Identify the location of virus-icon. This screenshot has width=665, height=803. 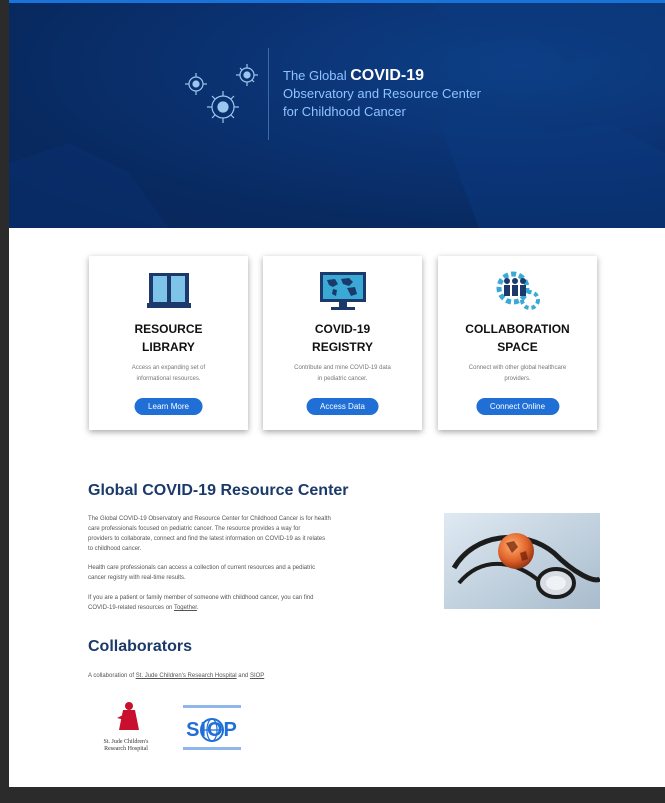
(221, 93).